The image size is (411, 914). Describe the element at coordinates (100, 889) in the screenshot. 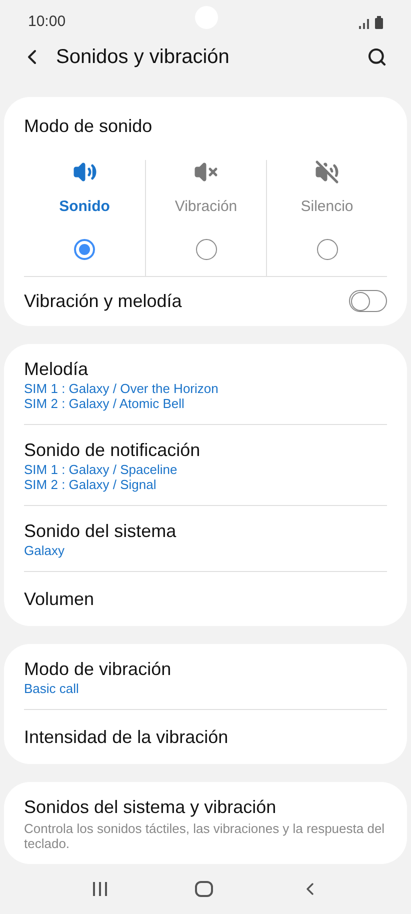

I see `recent-apps-icon` at that location.